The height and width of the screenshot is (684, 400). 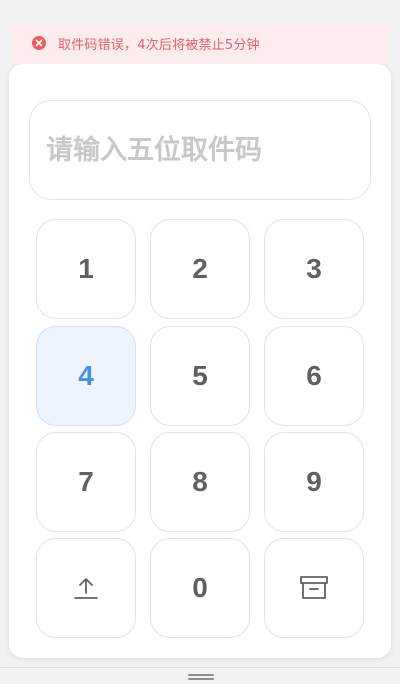 I want to click on error-alert: 取件码错误，4次后将被禁止5分钟, so click(x=200, y=43).